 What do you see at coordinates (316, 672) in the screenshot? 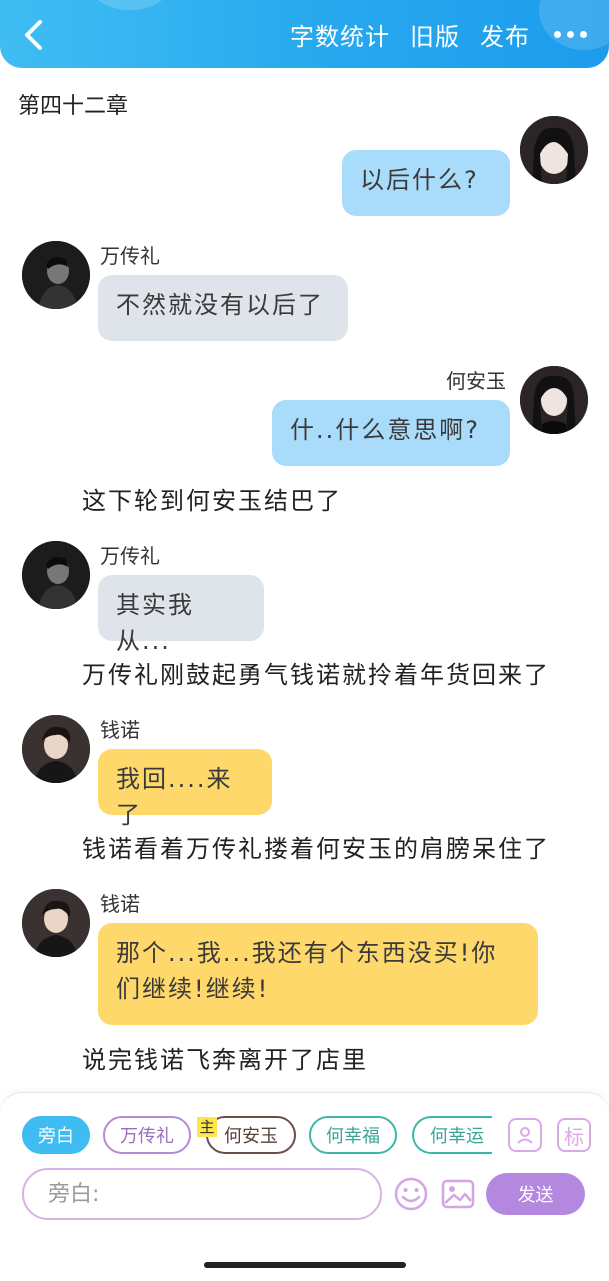
I see `narration-text: 万传礼刚鼓起勇气钱诺就拎着年货回来了` at bounding box center [316, 672].